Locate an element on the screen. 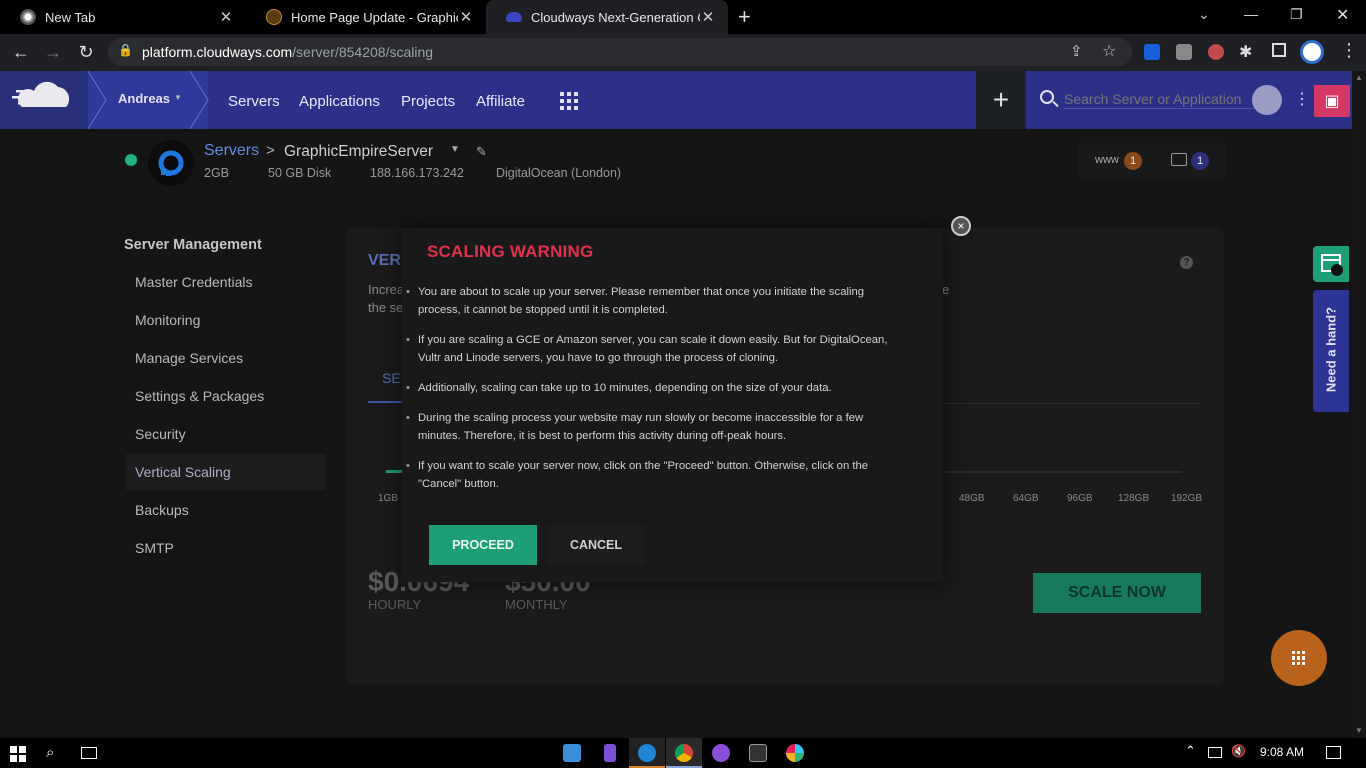 The width and height of the screenshot is (1366, 768). card-title: VER is located at coordinates (384, 260).